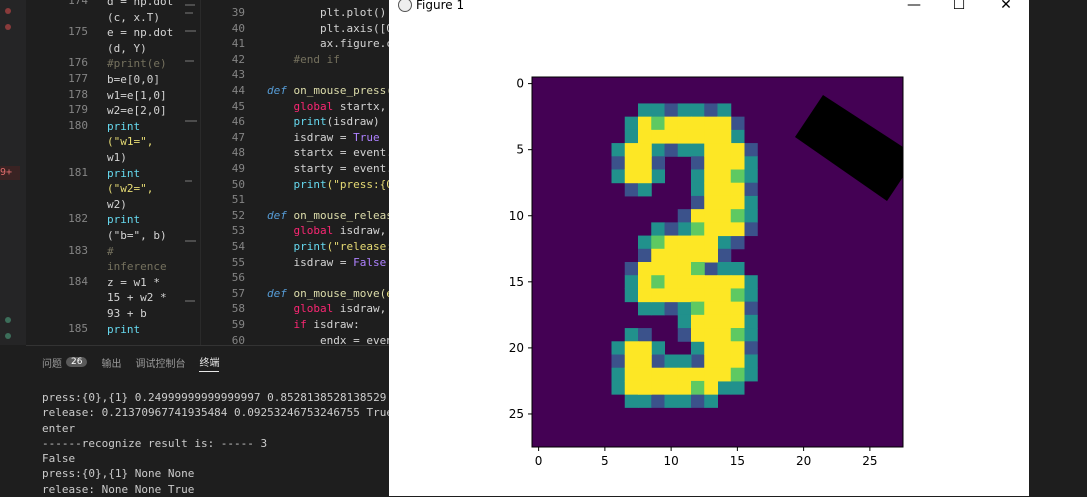  Describe the element at coordinates (313, 324) in the screenshot. I see `code-line: if isdraw:` at that location.